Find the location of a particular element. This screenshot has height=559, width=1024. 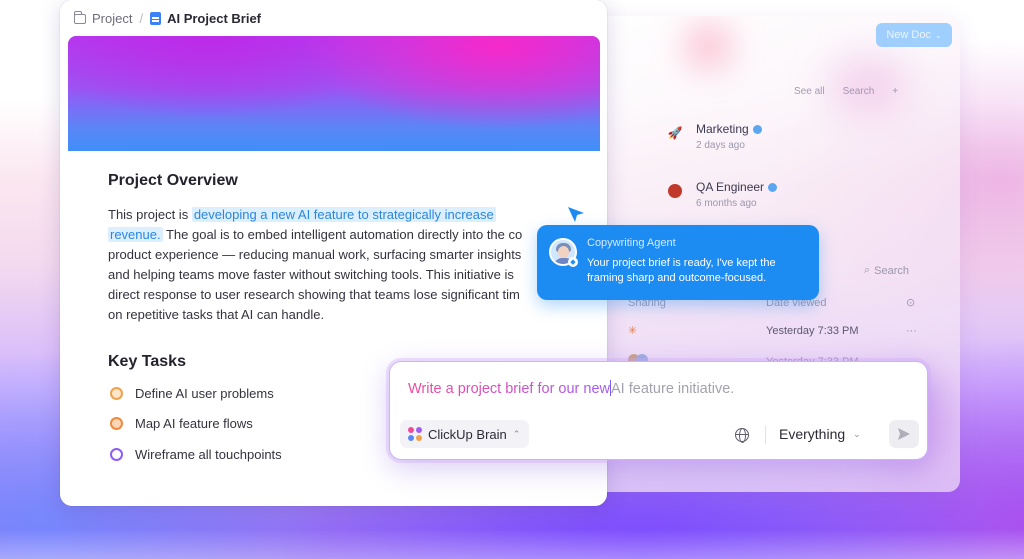

cursor-arrow-icon is located at coordinates (576, 214).